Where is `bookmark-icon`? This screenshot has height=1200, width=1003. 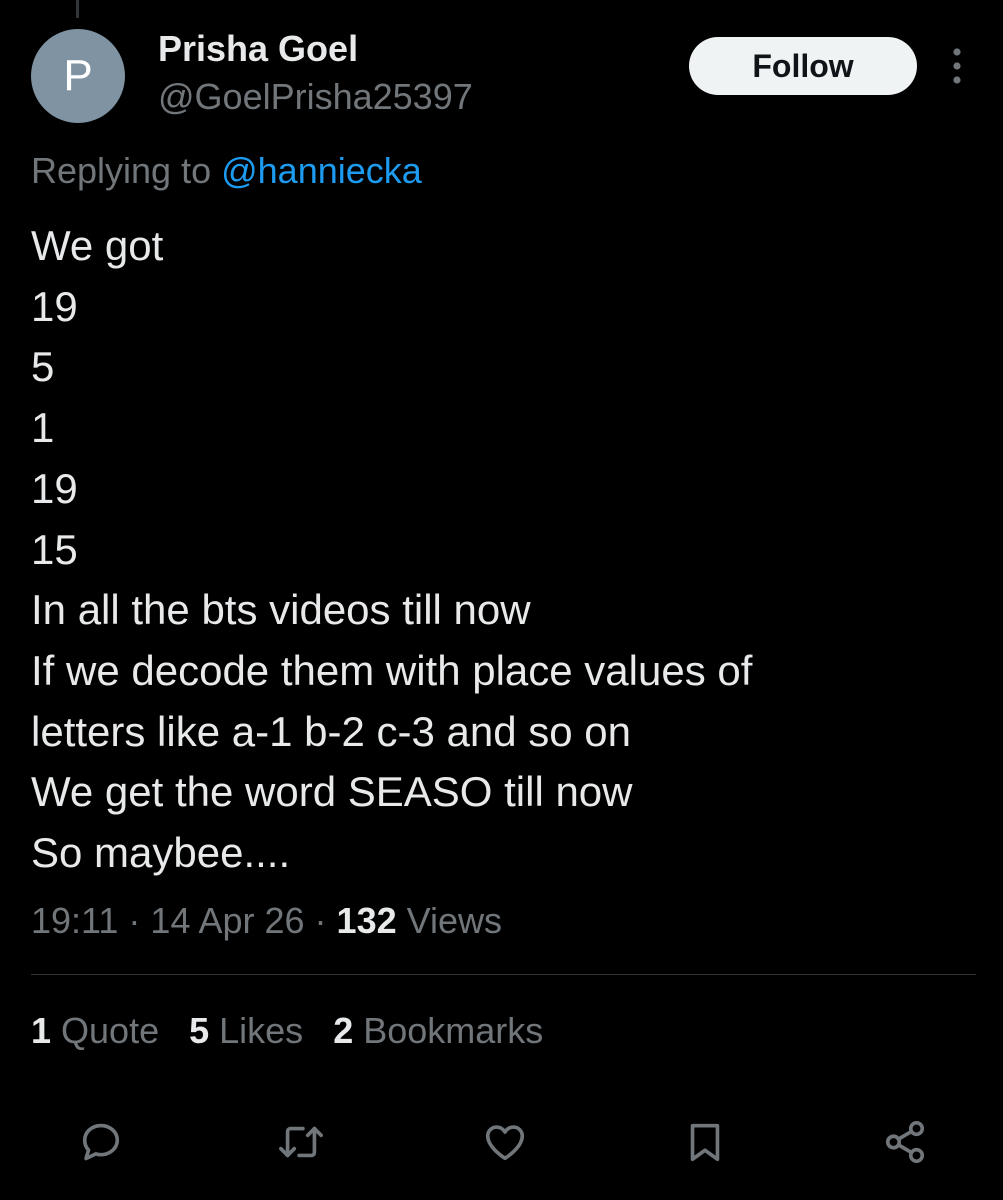
bookmark-icon is located at coordinates (705, 1142).